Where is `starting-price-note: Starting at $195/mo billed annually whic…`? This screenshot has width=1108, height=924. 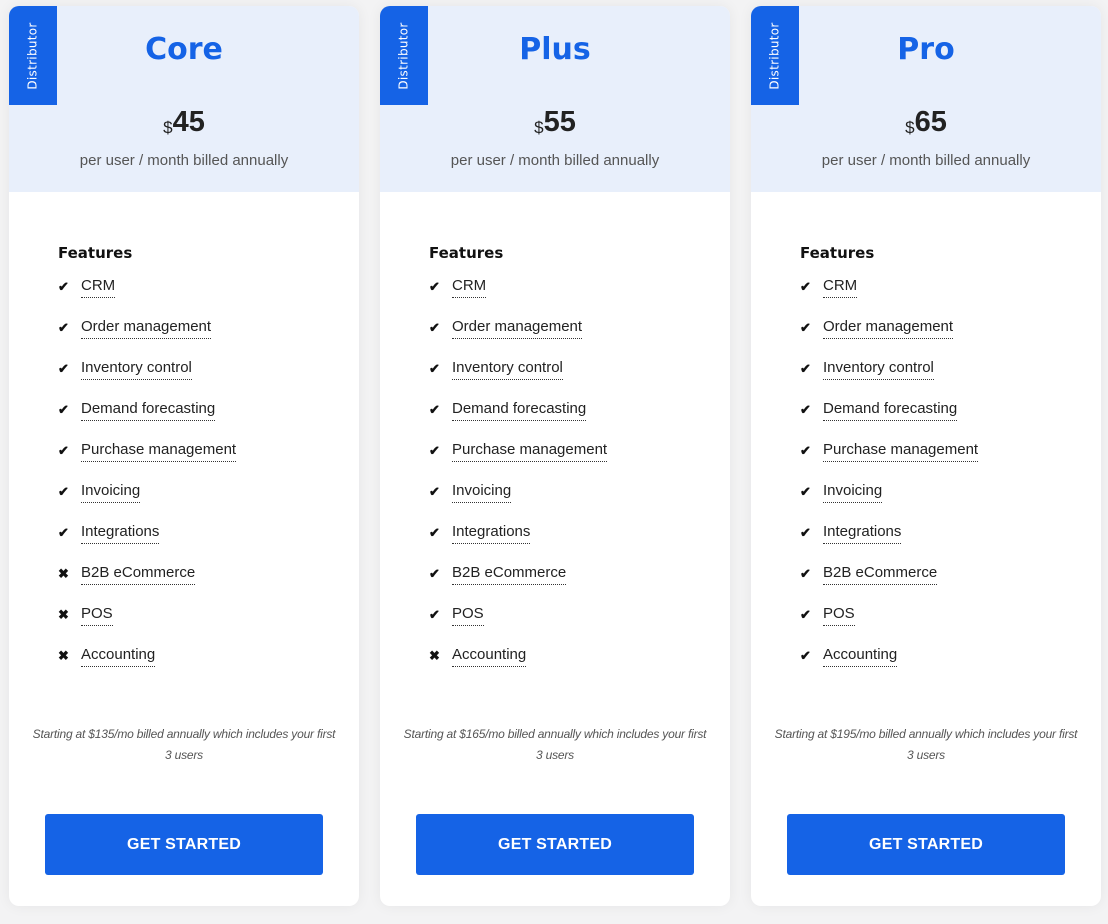
starting-price-note: Starting at $195/mo billed annually whic… is located at coordinates (926, 744).